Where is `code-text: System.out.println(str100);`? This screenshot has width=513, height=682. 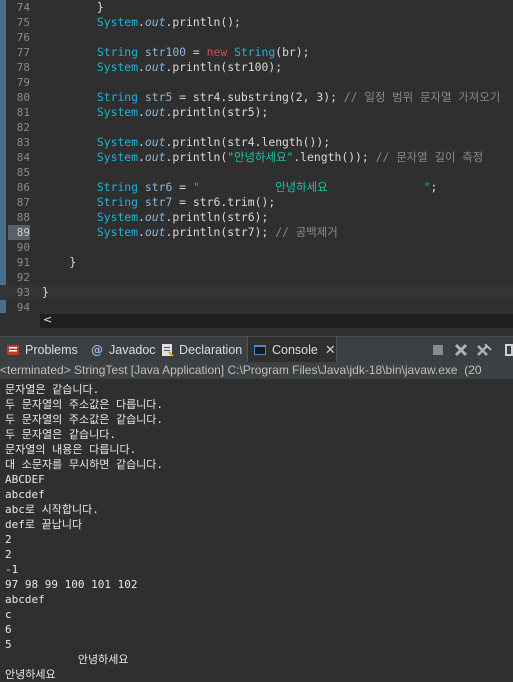
code-text: System.out.println(str100); is located at coordinates (162, 67).